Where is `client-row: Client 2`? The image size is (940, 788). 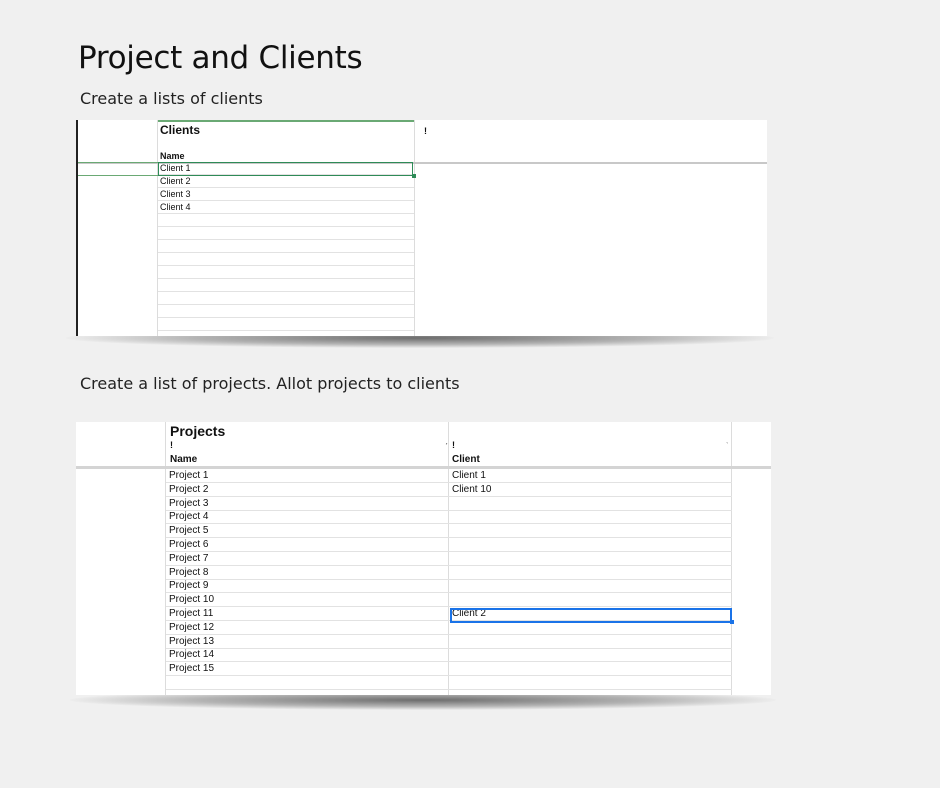
client-row: Client 2 is located at coordinates (286, 181).